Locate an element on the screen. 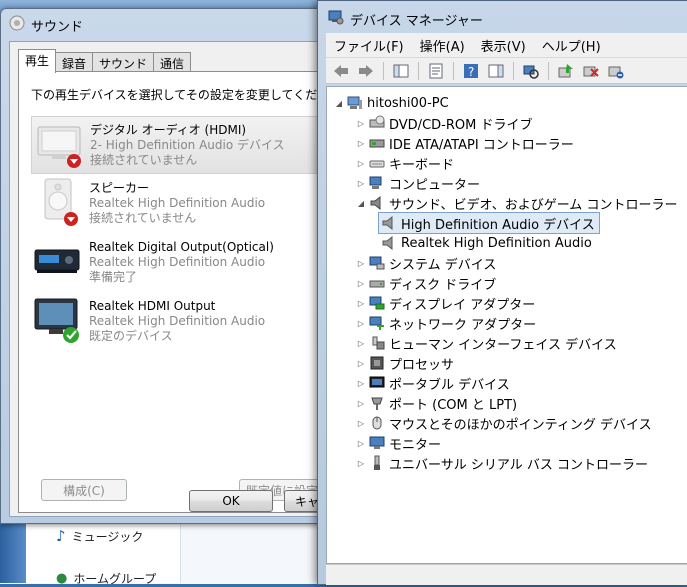 This screenshot has width=687, height=587. tree-device-label: Realtek High Definition Audio is located at coordinates (496, 243).